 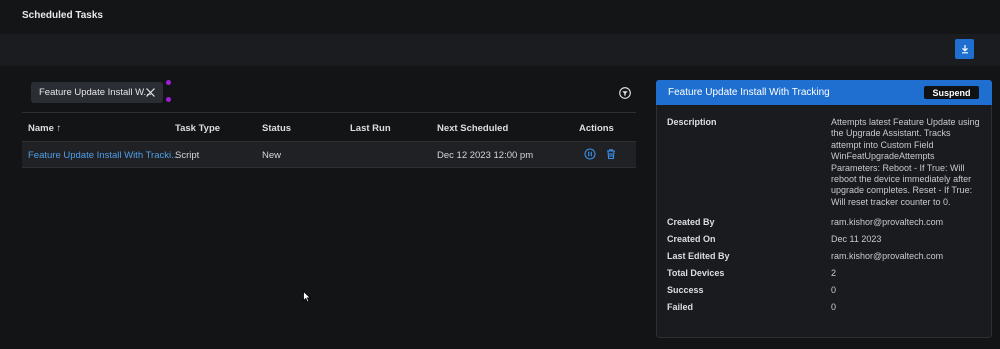 I want to click on column-header-task-type: Task Type, so click(x=197, y=128).